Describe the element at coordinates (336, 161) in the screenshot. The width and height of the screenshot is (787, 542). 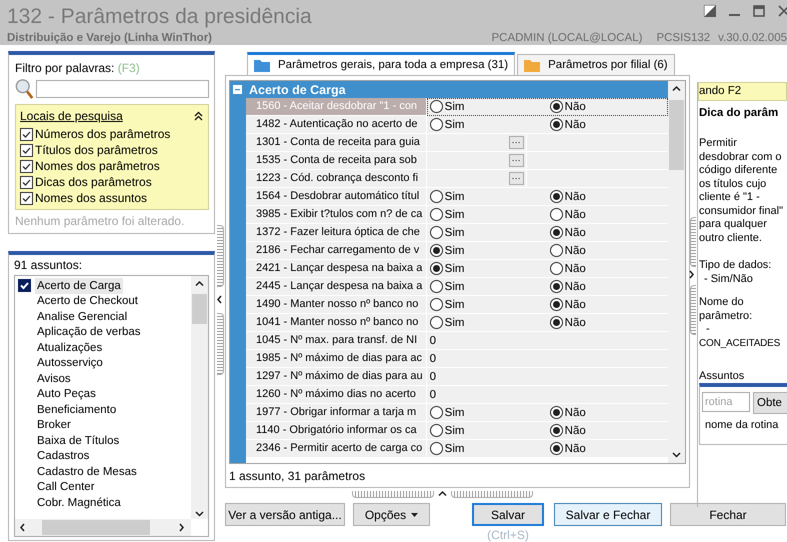
I see `parameter-name: 1535 - Conta de receita para sob` at that location.